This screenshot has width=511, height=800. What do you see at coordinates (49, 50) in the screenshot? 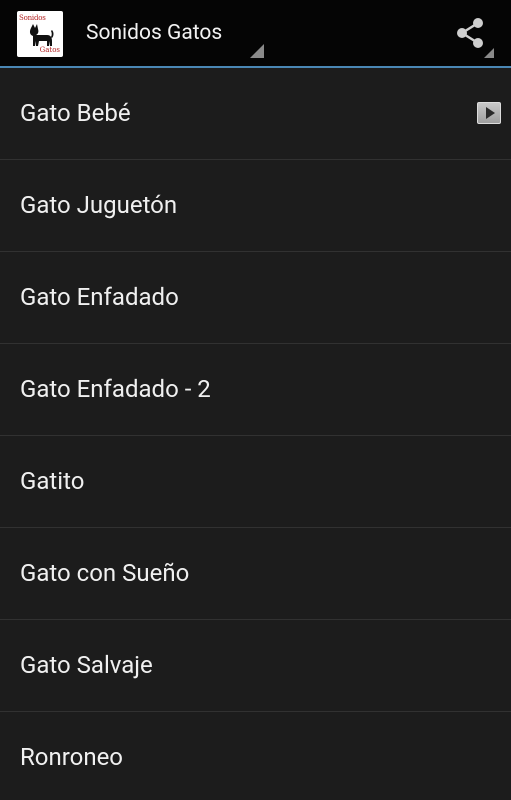
I see `logo-text-bottom: Gatos` at bounding box center [49, 50].